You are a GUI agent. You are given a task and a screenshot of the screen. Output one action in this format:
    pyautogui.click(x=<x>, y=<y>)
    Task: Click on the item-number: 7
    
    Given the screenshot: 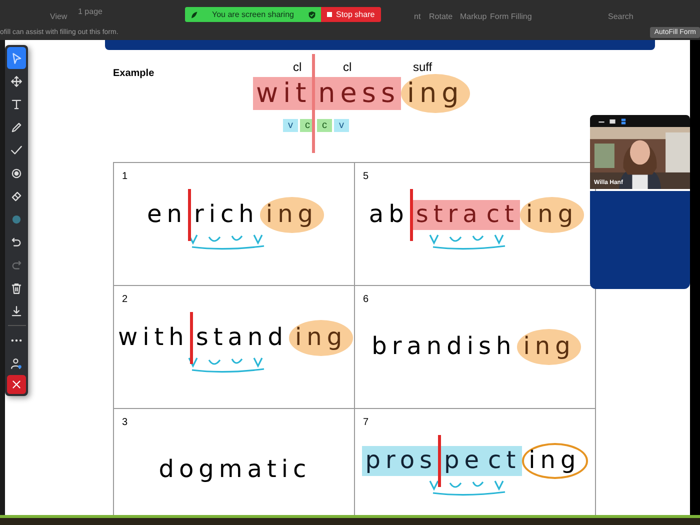 What is the action you would take?
    pyautogui.click(x=366, y=422)
    